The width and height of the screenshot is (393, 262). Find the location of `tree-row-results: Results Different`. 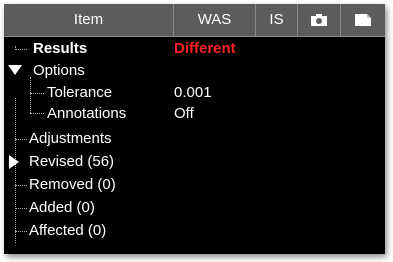

tree-row-results: Results Different is located at coordinates (194, 49).